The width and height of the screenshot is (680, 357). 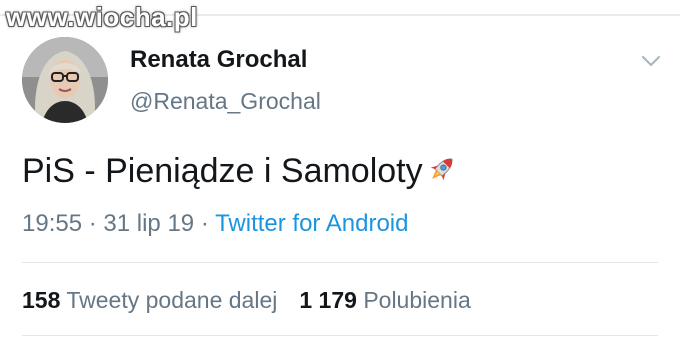 I want to click on tweet-text: PiS - Pieniądze i Samoloty, so click(x=240, y=171).